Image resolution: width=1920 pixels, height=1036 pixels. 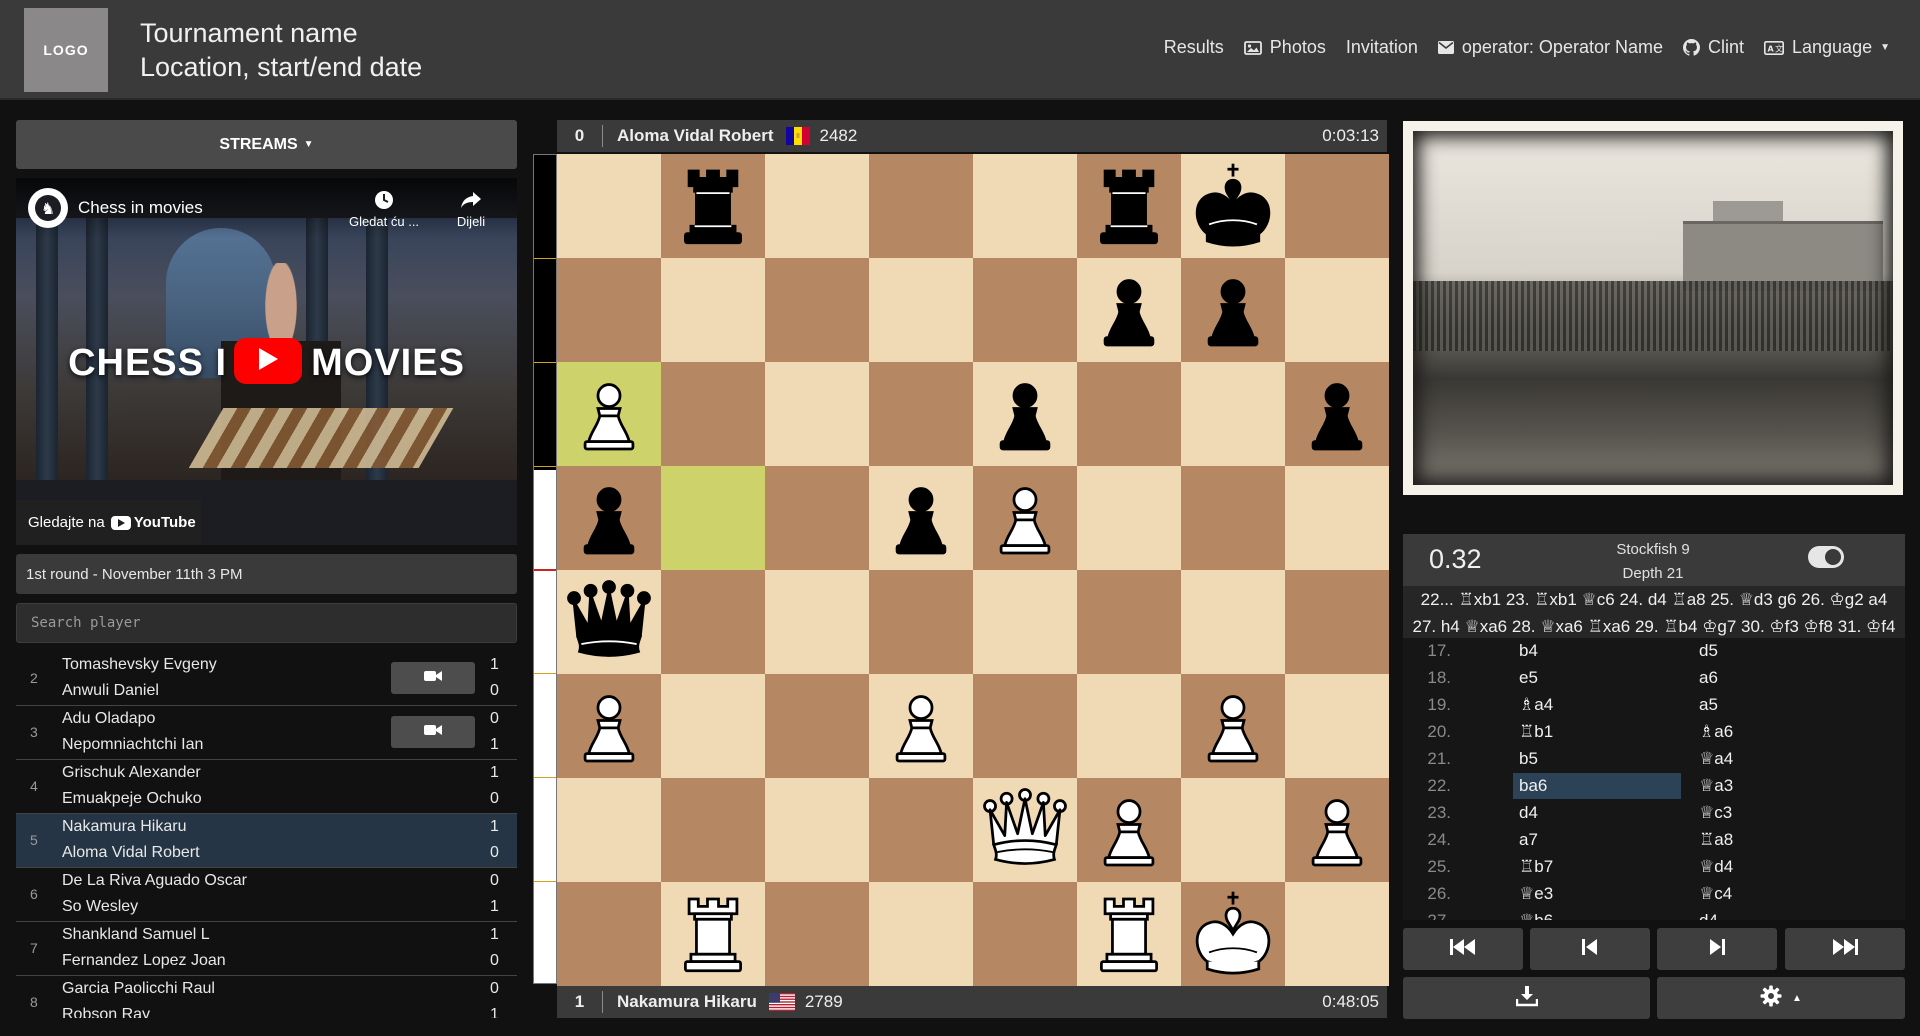 What do you see at coordinates (1597, 786) in the screenshot?
I see `current-move: ba6` at bounding box center [1597, 786].